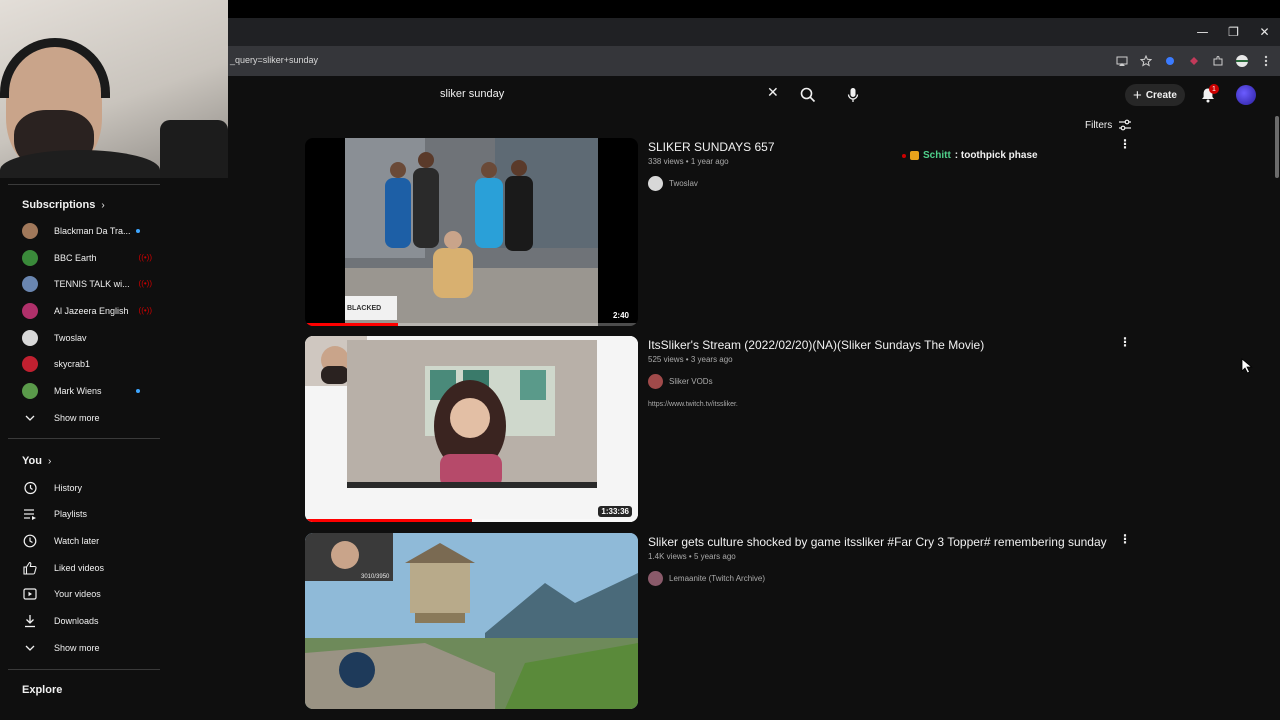 The image size is (1280, 720). I want to click on channel-link: Twoslav, so click(673, 183).